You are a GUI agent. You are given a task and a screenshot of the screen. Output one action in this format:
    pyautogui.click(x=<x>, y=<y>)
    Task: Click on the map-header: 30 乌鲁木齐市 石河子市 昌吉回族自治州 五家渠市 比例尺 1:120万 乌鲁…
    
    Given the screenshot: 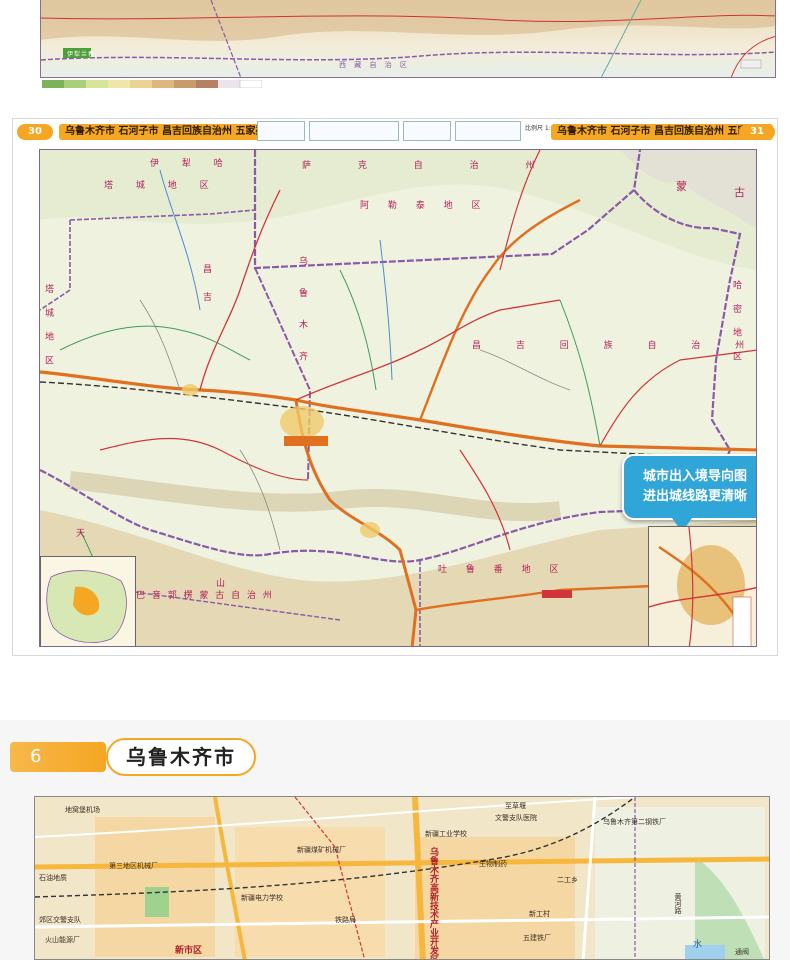 What is the action you would take?
    pyautogui.click(x=396, y=131)
    